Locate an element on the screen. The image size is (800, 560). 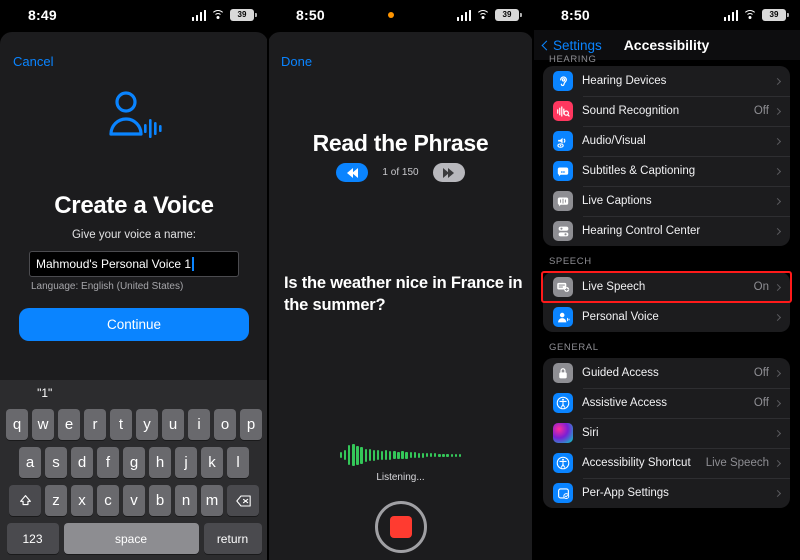
settings-row-hearing-control-center: Hearing Control Center is located at coordinates (666, 231).